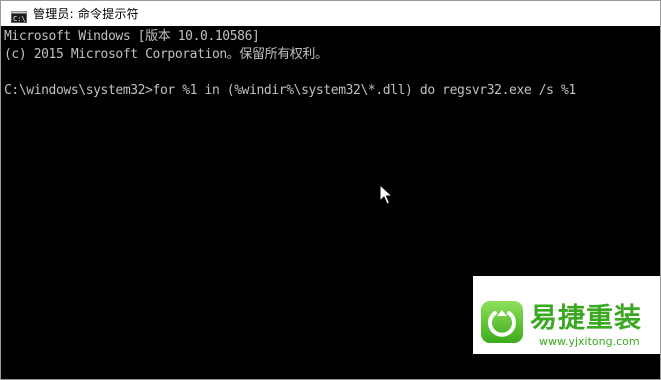  I want to click on power-logo-icon, so click(502, 322).